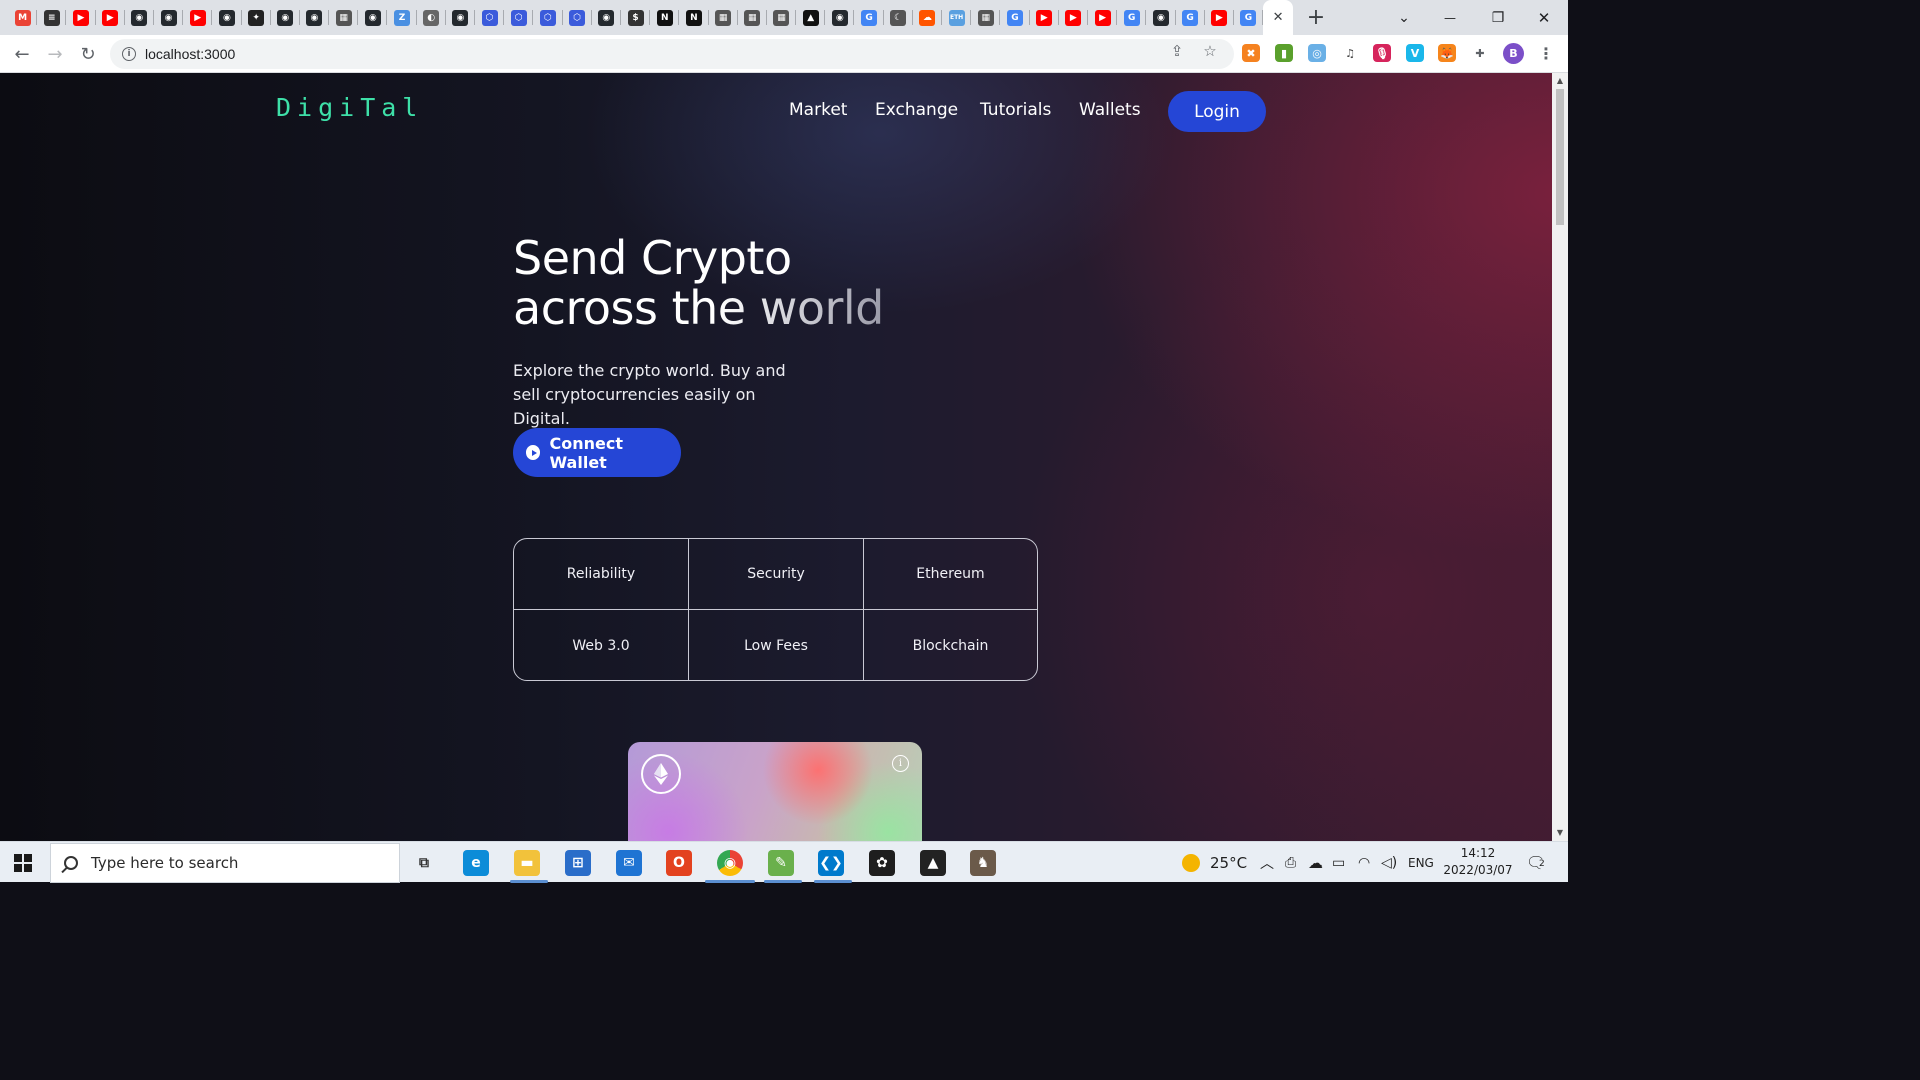 The height and width of the screenshot is (1080, 1920). I want to click on browser-tab: Z, so click(402, 17).